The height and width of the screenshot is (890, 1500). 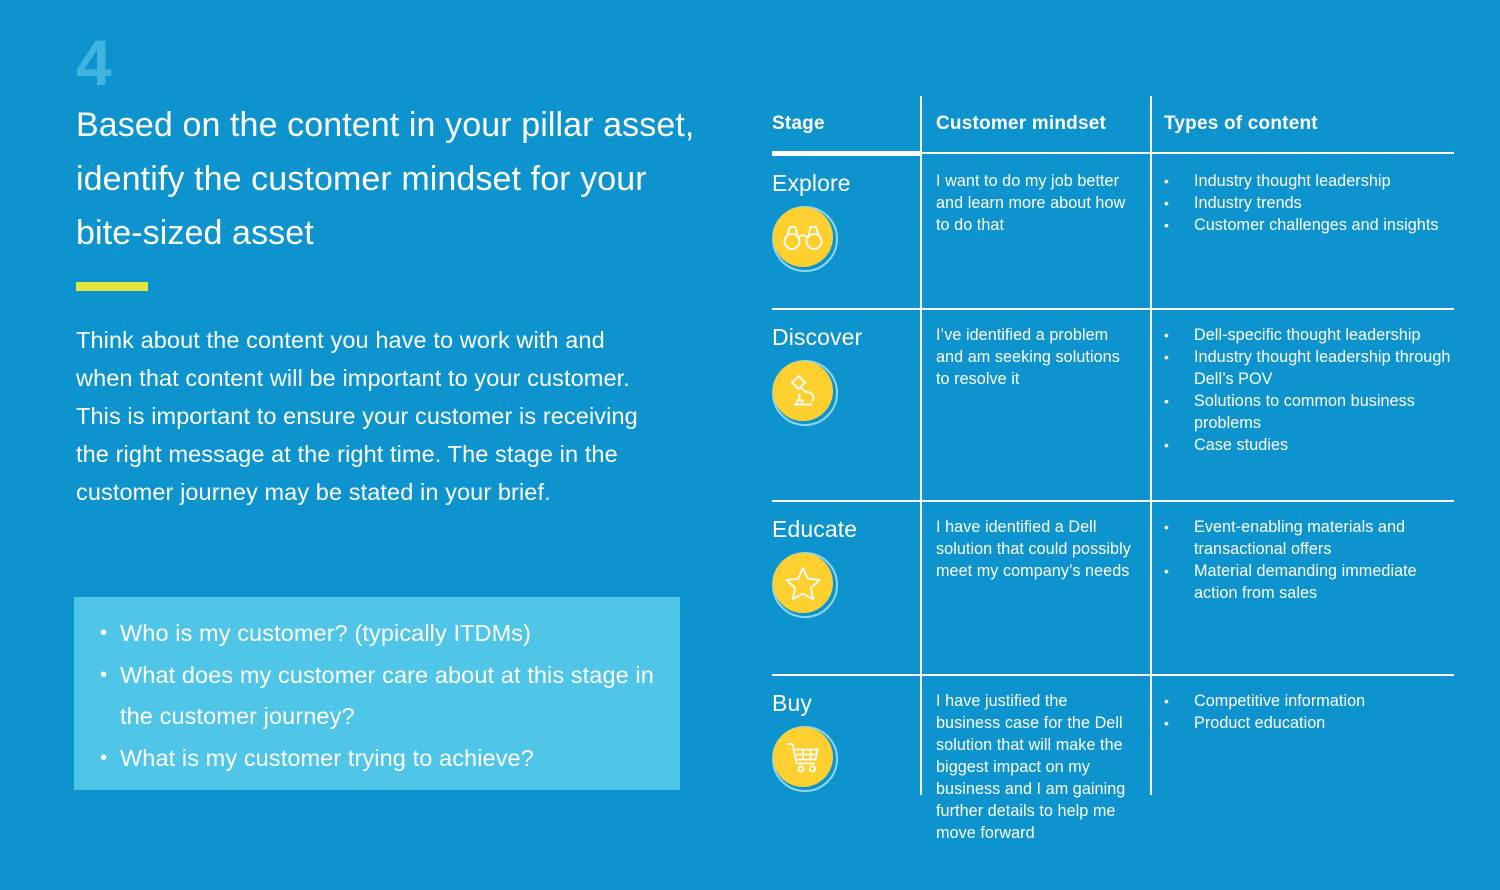 What do you see at coordinates (1309, 723) in the screenshot?
I see `list-item: Product education` at bounding box center [1309, 723].